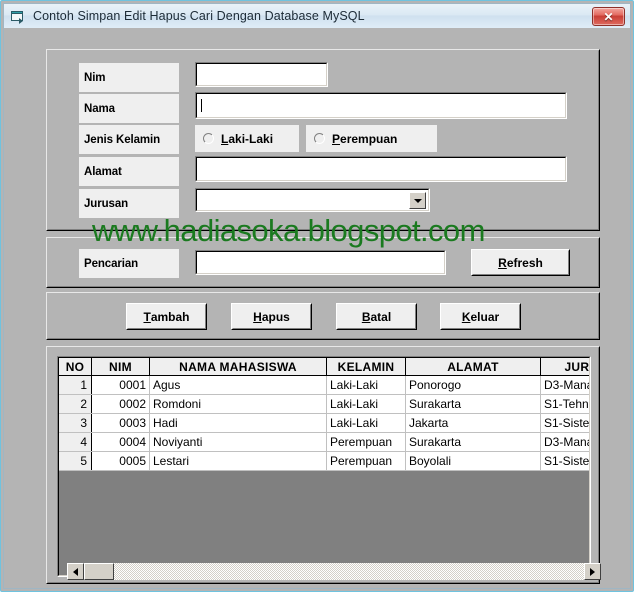  Describe the element at coordinates (417, 200) in the screenshot. I see `chevron-down-icon` at that location.